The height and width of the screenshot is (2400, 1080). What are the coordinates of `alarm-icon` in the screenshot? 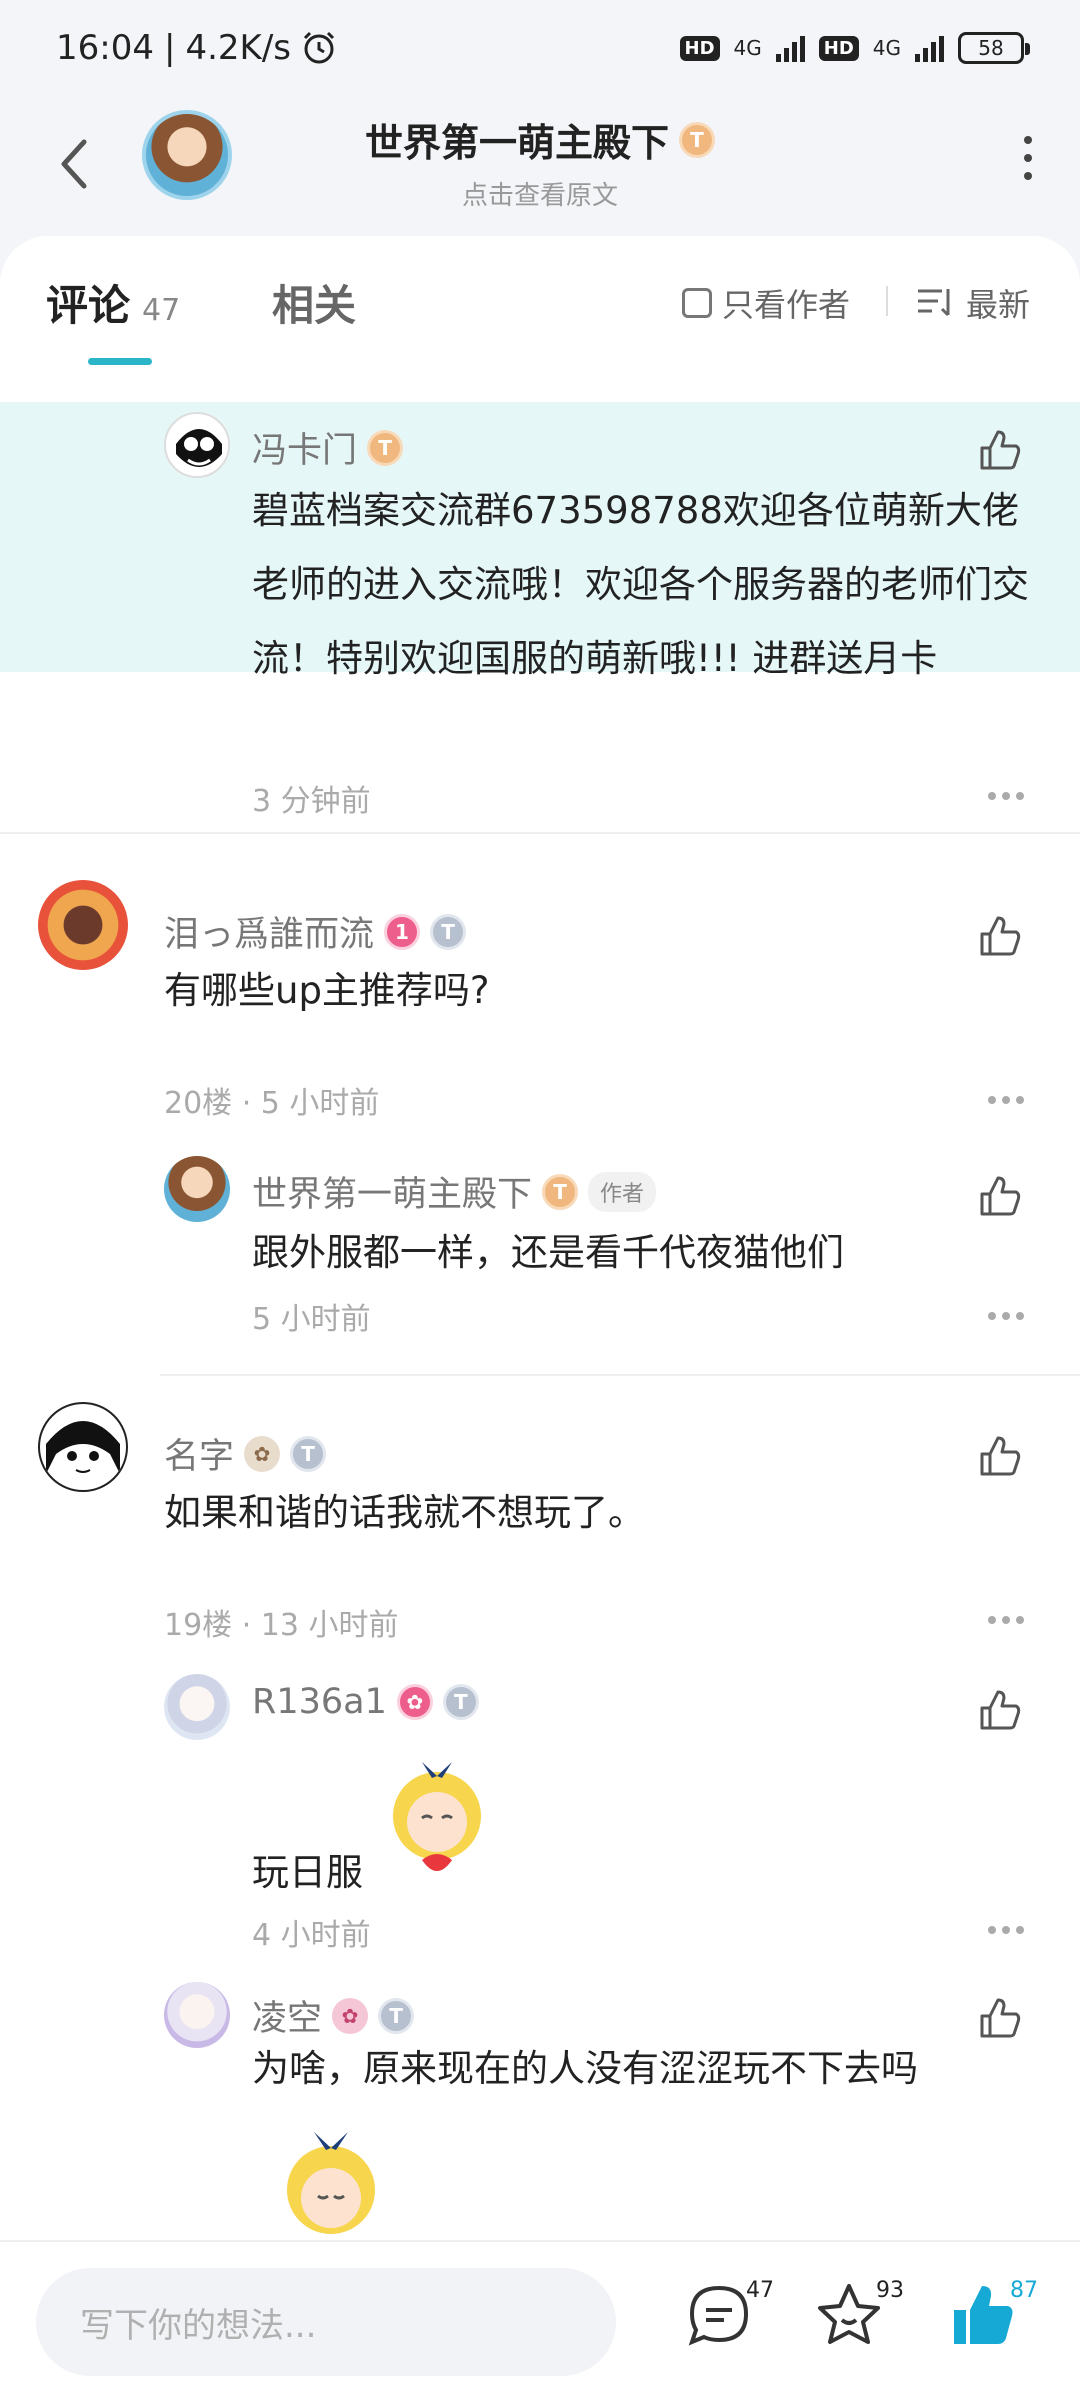 It's located at (319, 47).